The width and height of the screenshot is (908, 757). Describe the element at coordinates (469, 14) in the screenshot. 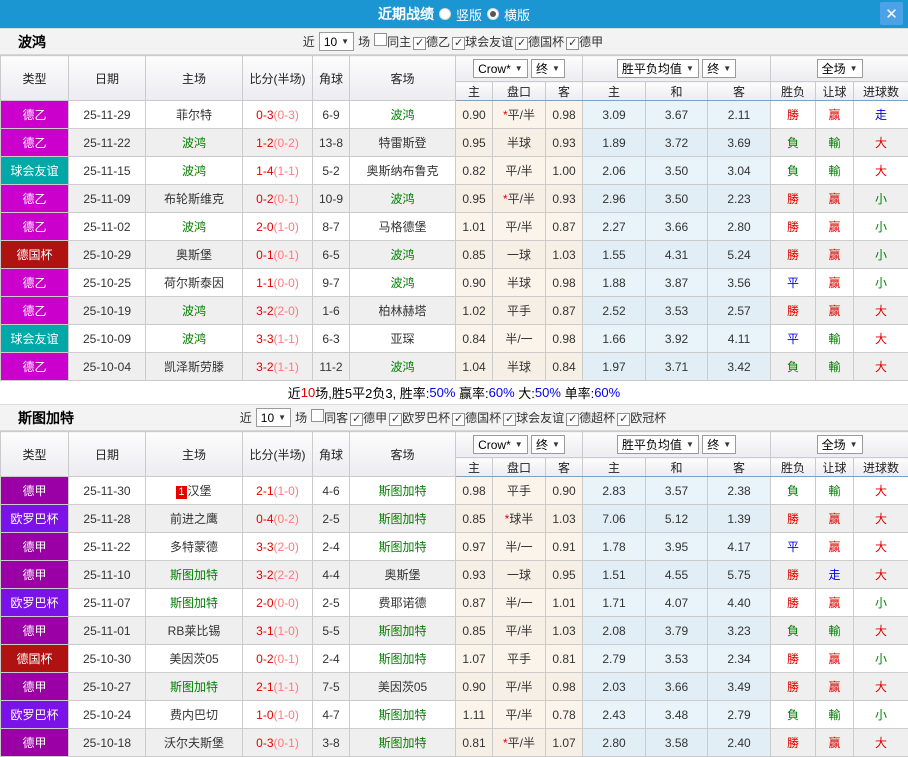

I see `vertical-layout-label: 竖版` at that location.